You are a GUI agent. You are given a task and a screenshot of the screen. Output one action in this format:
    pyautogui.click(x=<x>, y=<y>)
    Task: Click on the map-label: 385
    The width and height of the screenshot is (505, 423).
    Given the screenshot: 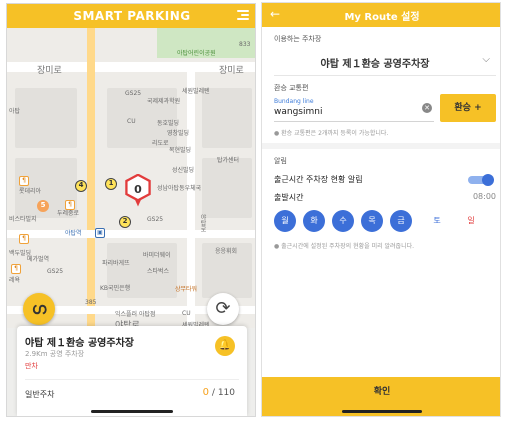 What is the action you would take?
    pyautogui.click(x=91, y=302)
    